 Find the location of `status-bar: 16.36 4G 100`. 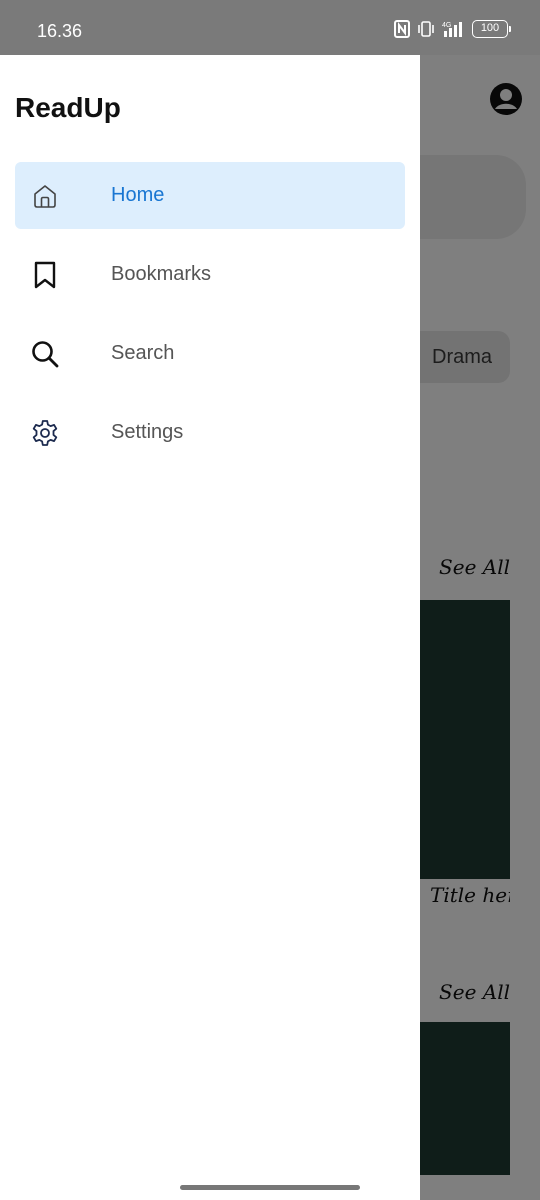

status-bar: 16.36 4G 100 is located at coordinates (270, 27).